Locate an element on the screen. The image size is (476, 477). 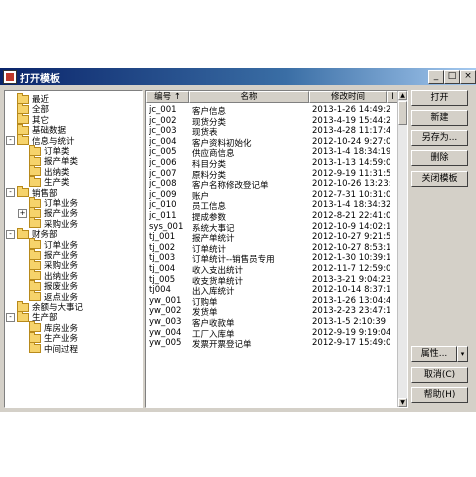
table-row: jc_002 现货分类 2013-4-19 15:44:23 is located at coordinates (272, 121).